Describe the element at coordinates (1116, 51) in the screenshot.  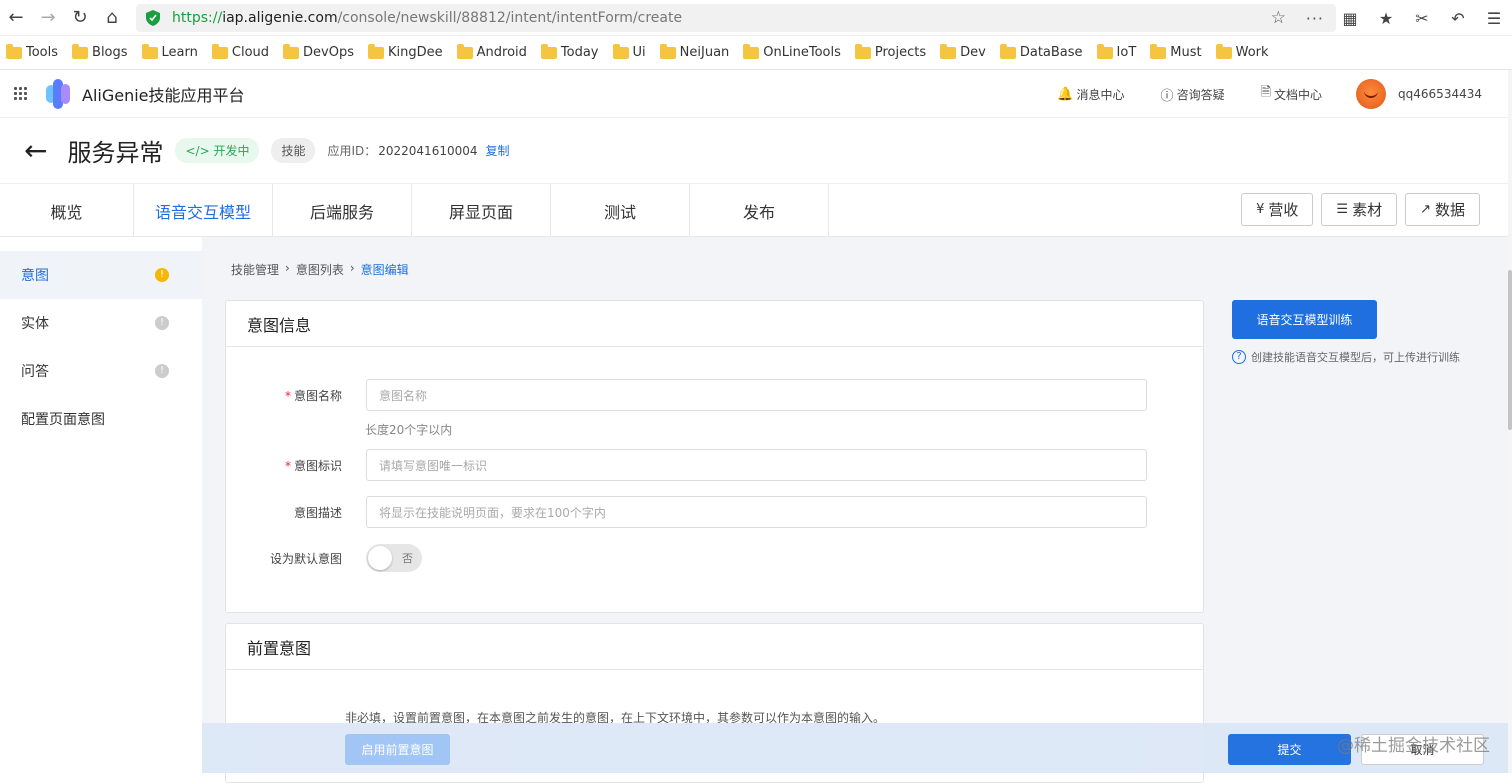
I see `bookmark-folder: IoT` at that location.